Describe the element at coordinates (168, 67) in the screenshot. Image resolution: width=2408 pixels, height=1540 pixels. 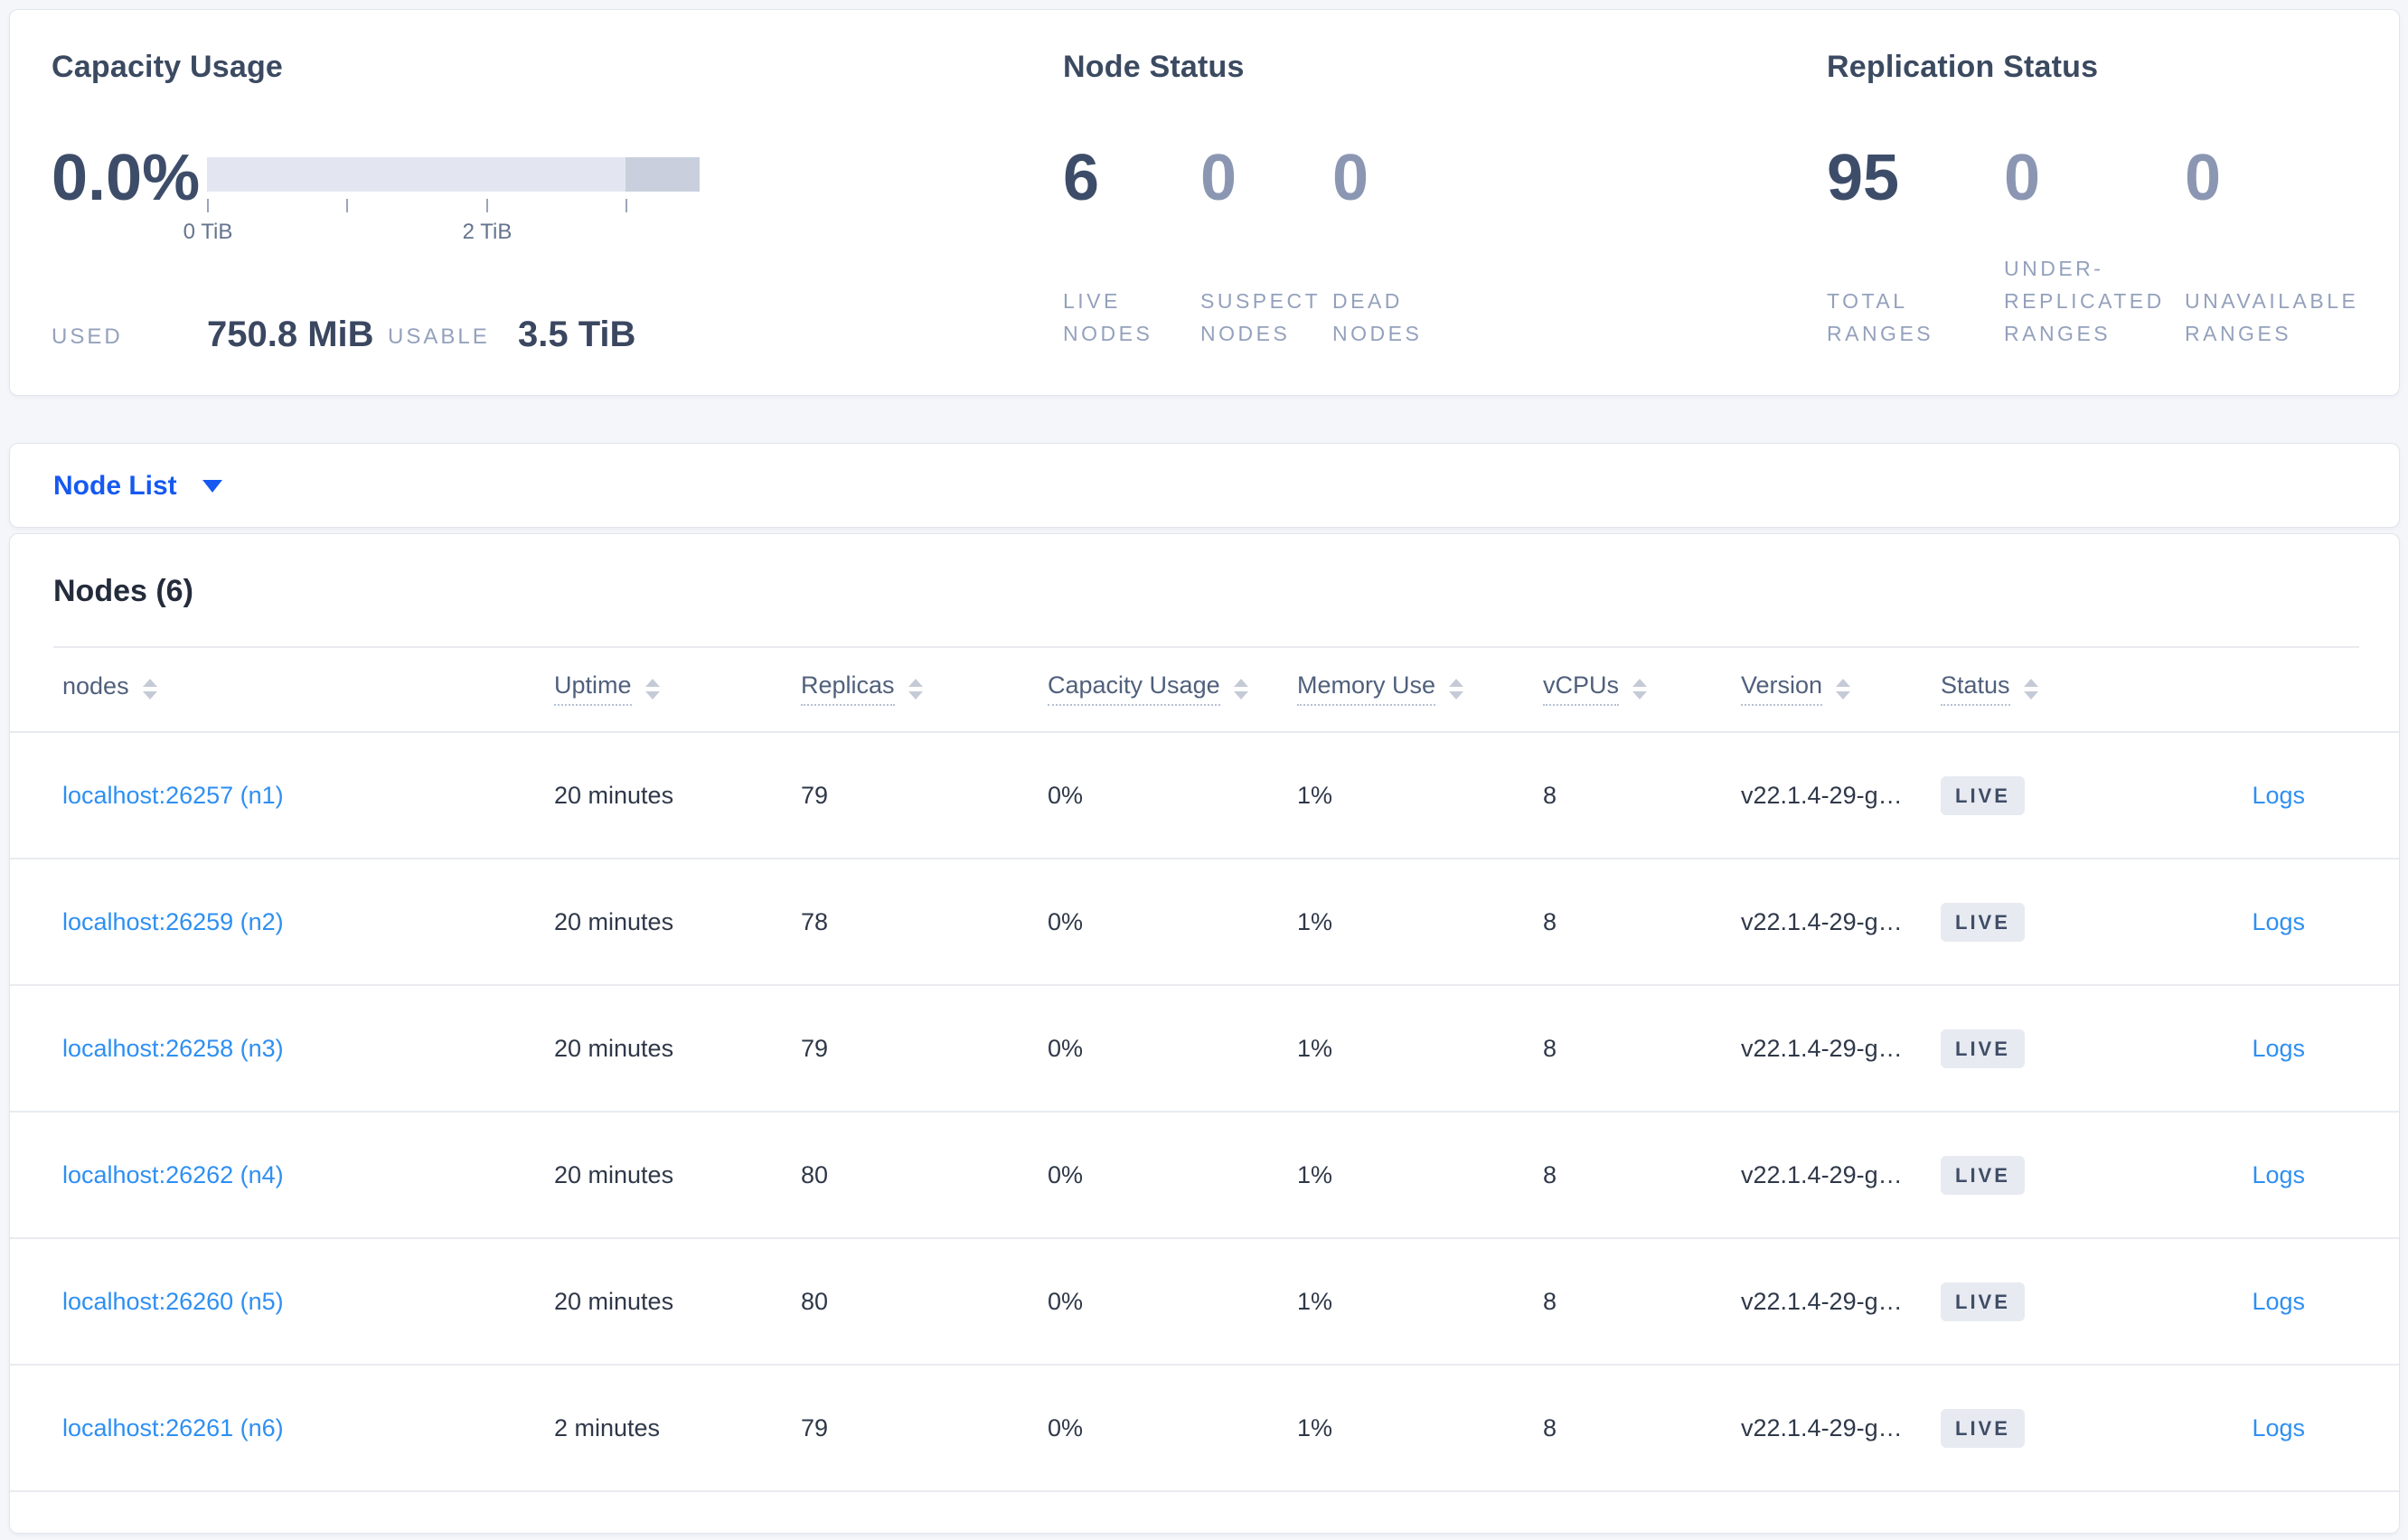
I see `capacity-usage-title: Capacity Usage` at that location.